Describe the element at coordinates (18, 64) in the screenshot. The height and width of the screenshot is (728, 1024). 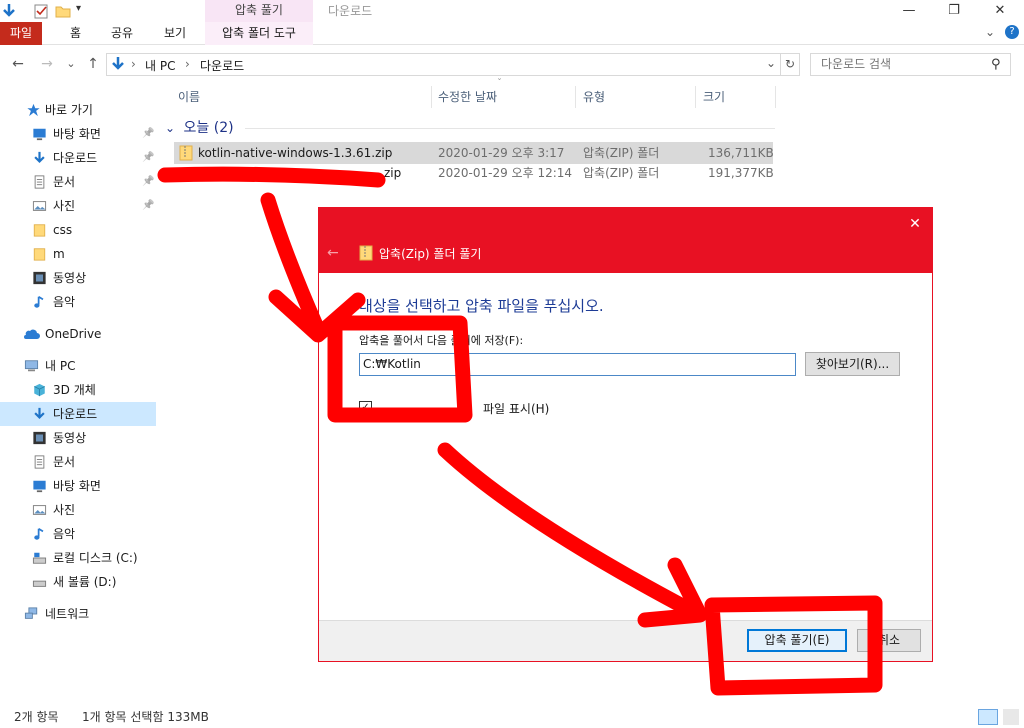
I see `back-icon: ←` at that location.